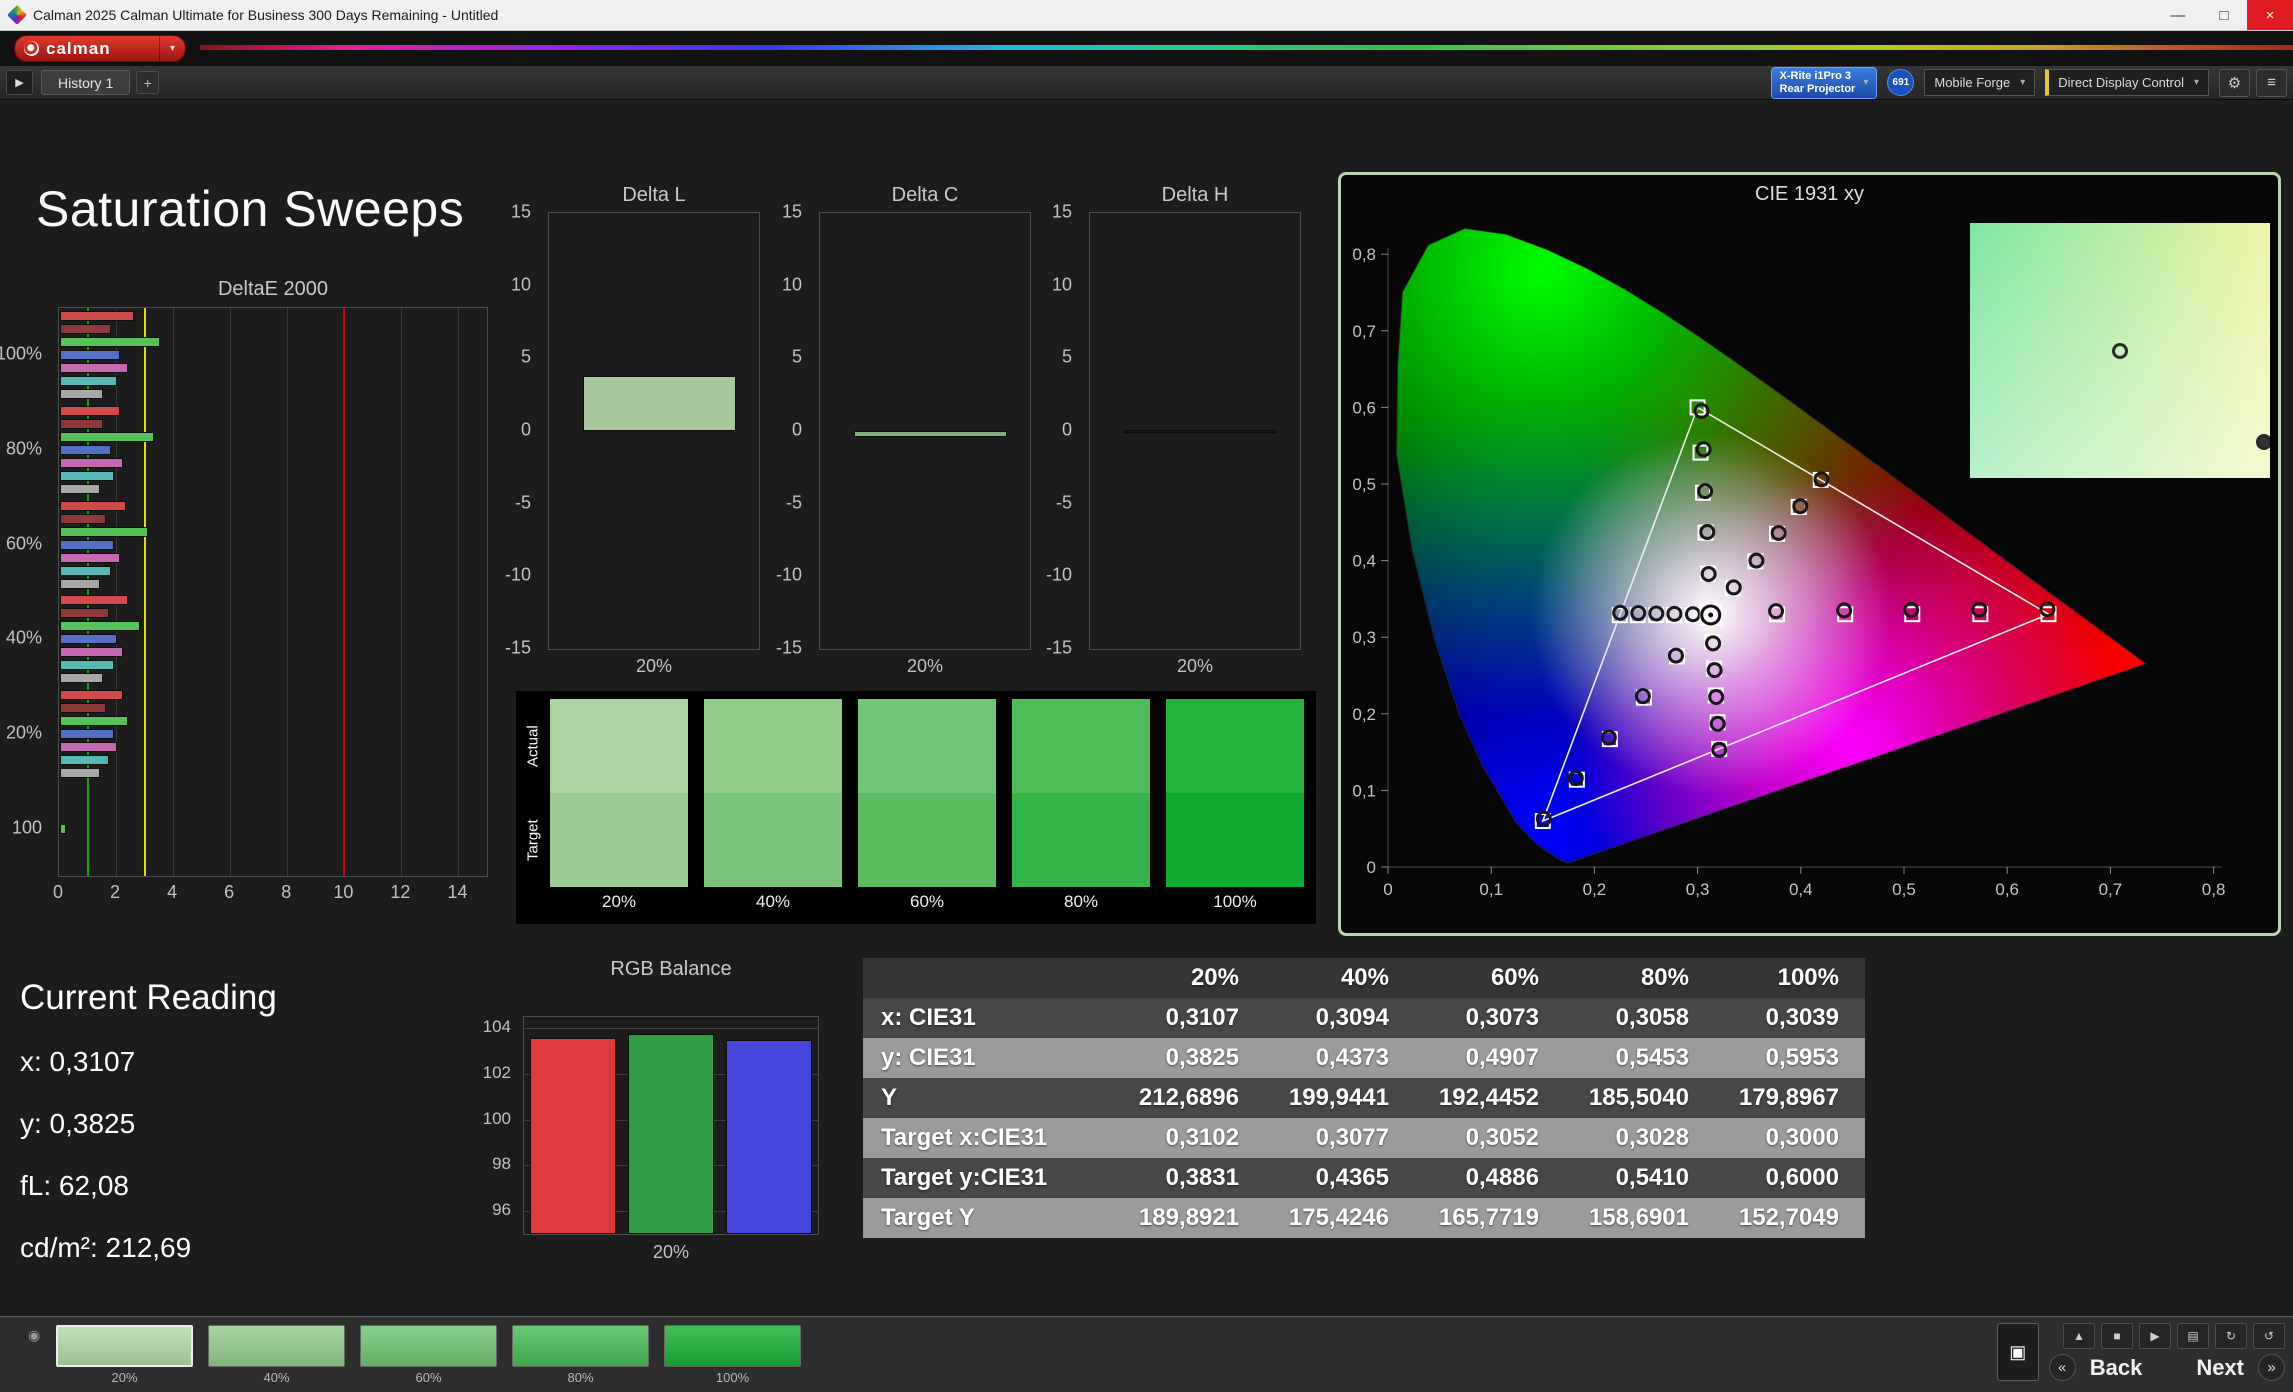 The height and width of the screenshot is (1392, 2293). I want to click on tab-history-1: History 1, so click(86, 82).